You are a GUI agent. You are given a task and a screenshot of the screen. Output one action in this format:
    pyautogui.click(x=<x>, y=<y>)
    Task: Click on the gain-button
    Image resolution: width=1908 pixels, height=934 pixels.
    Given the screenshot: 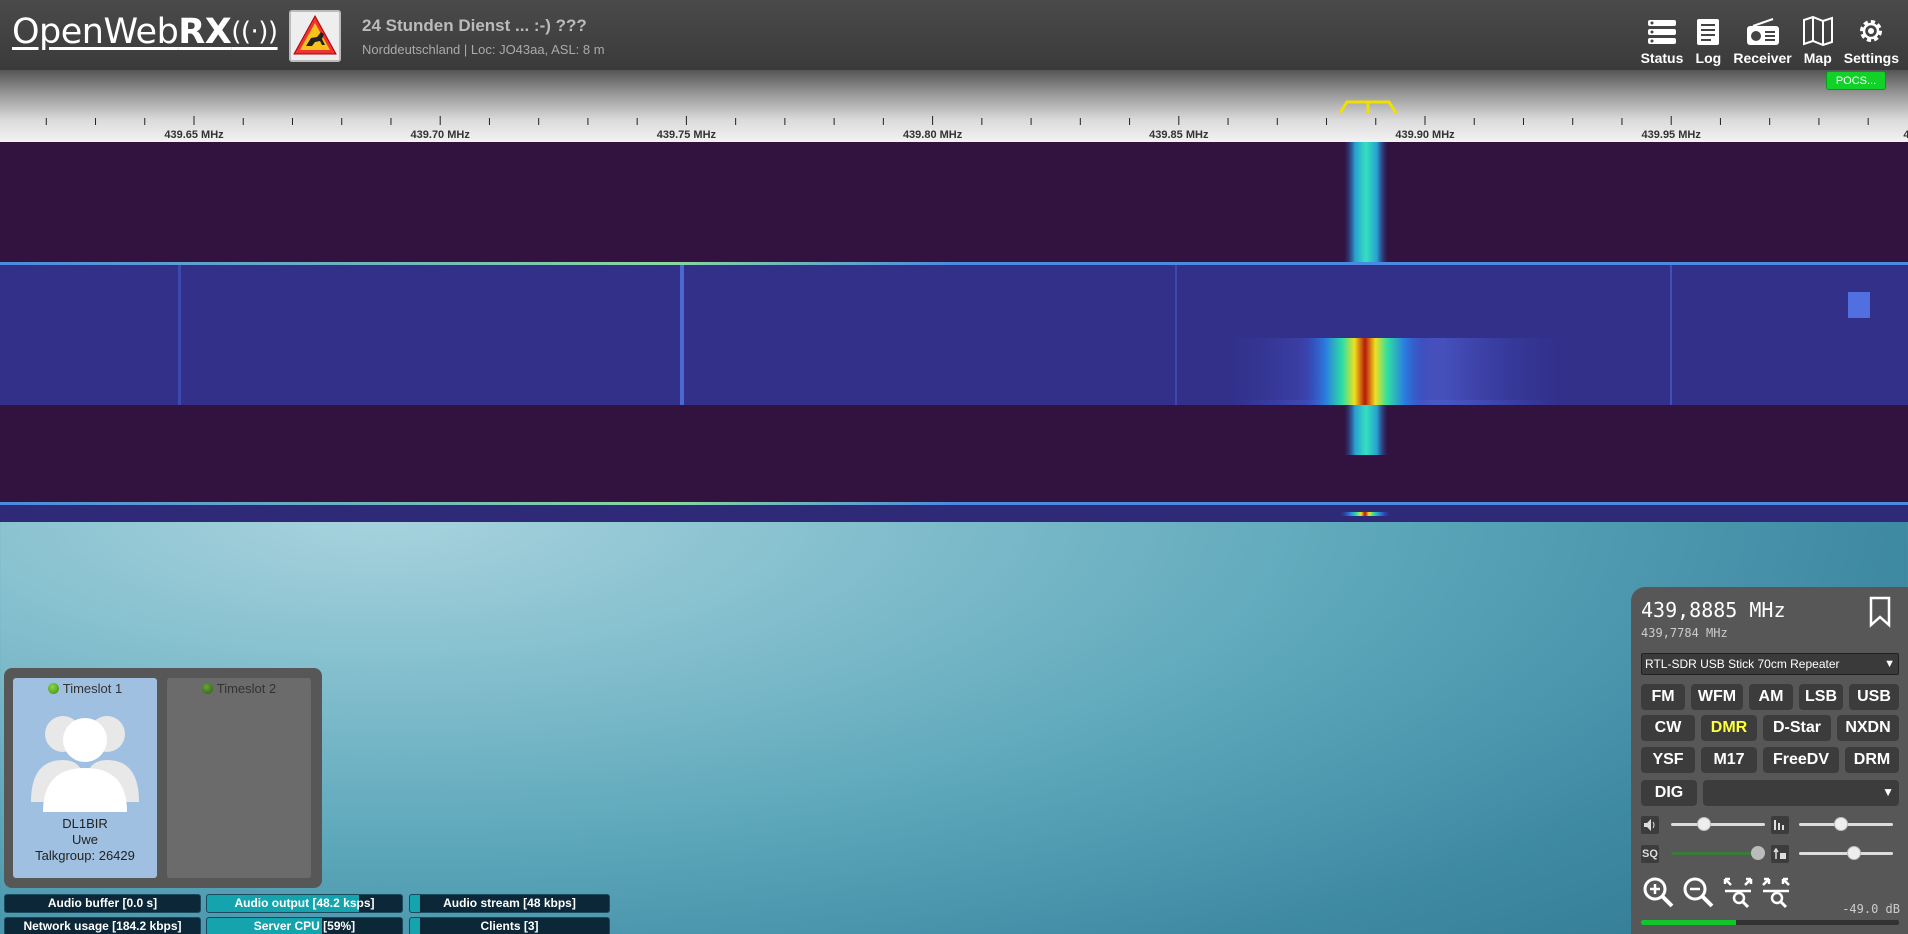 What is the action you would take?
    pyautogui.click(x=1780, y=854)
    